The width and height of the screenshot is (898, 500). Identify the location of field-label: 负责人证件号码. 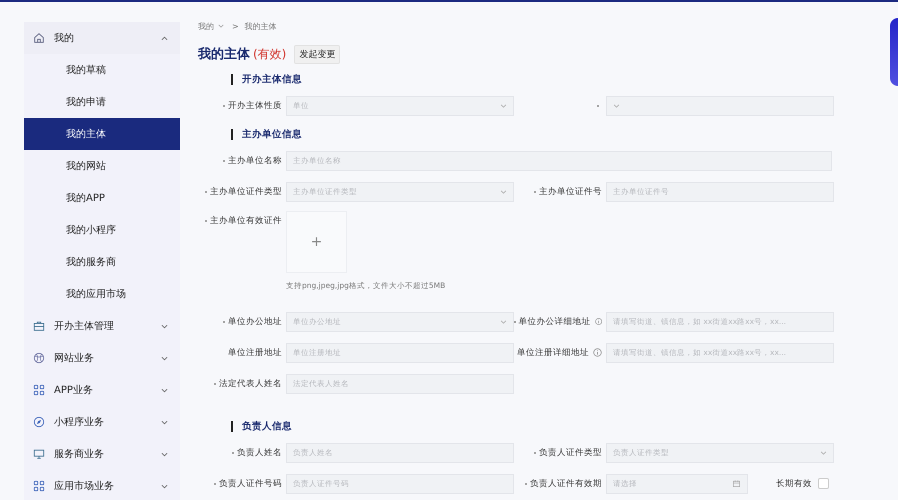
(250, 484).